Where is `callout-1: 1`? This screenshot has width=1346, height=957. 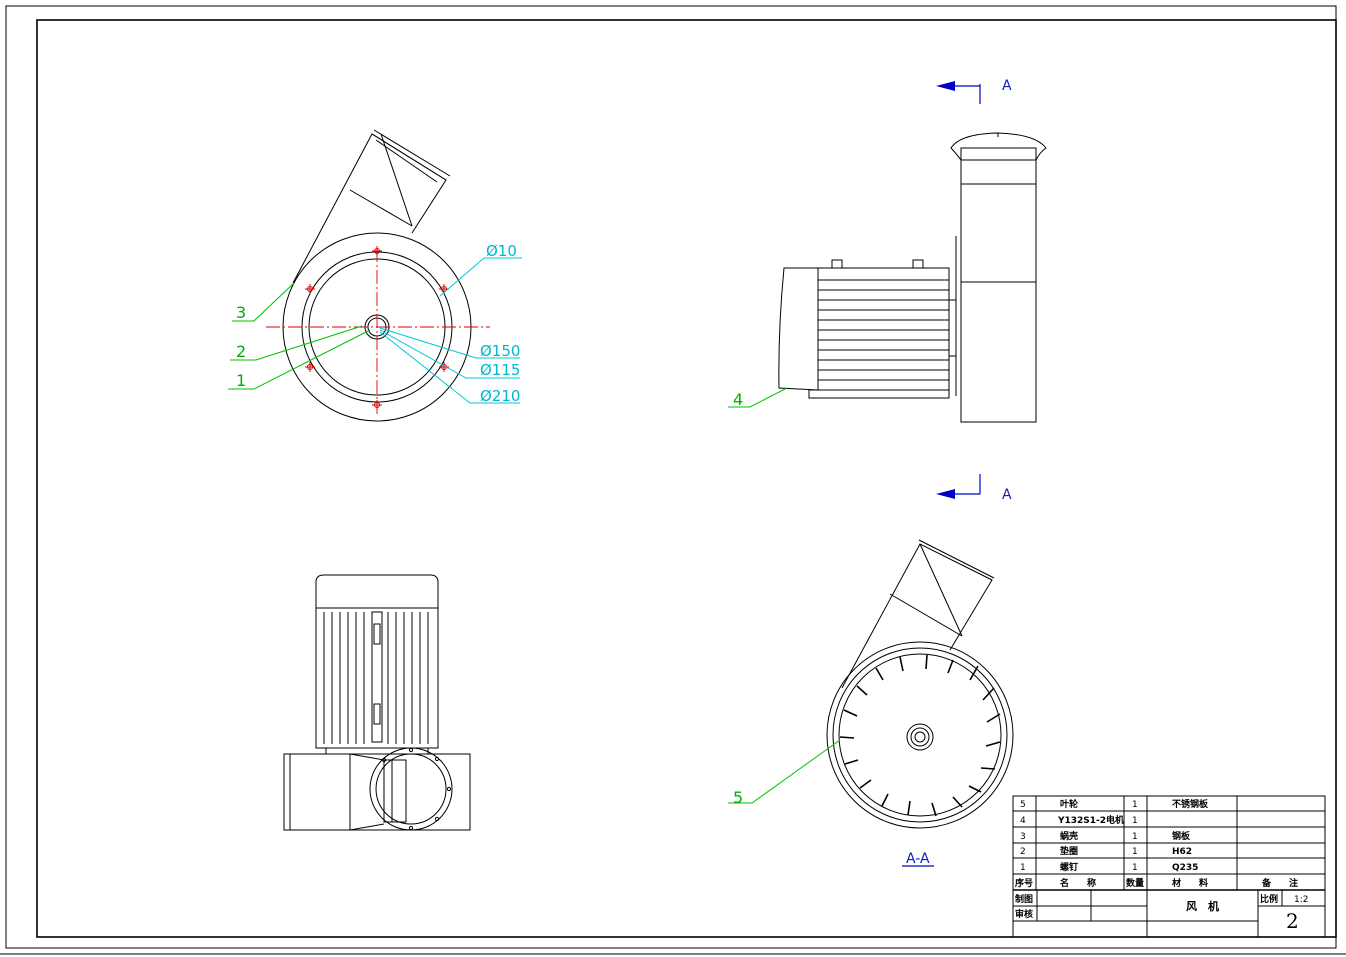 callout-1: 1 is located at coordinates (241, 380).